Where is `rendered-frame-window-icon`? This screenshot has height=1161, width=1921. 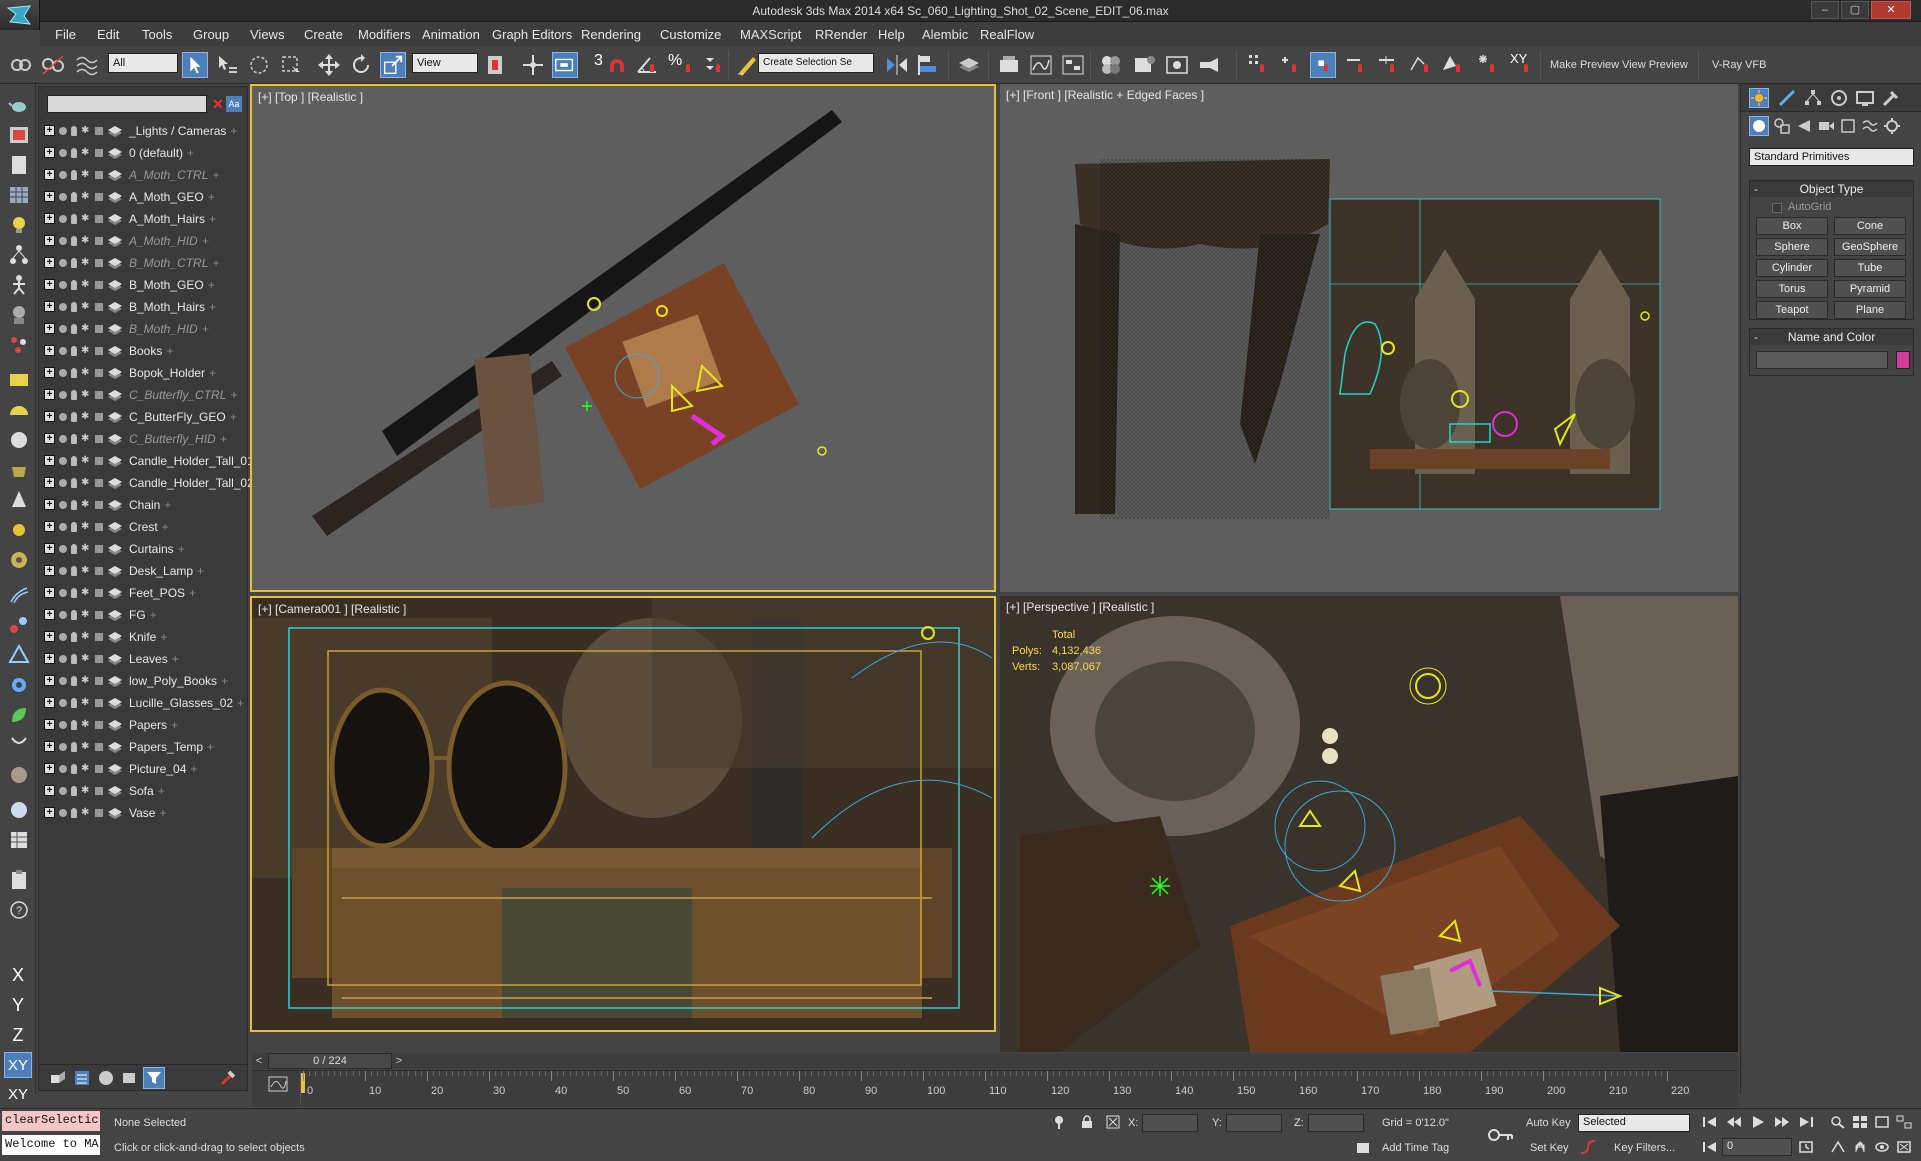
rendered-frame-window-icon is located at coordinates (1177, 65).